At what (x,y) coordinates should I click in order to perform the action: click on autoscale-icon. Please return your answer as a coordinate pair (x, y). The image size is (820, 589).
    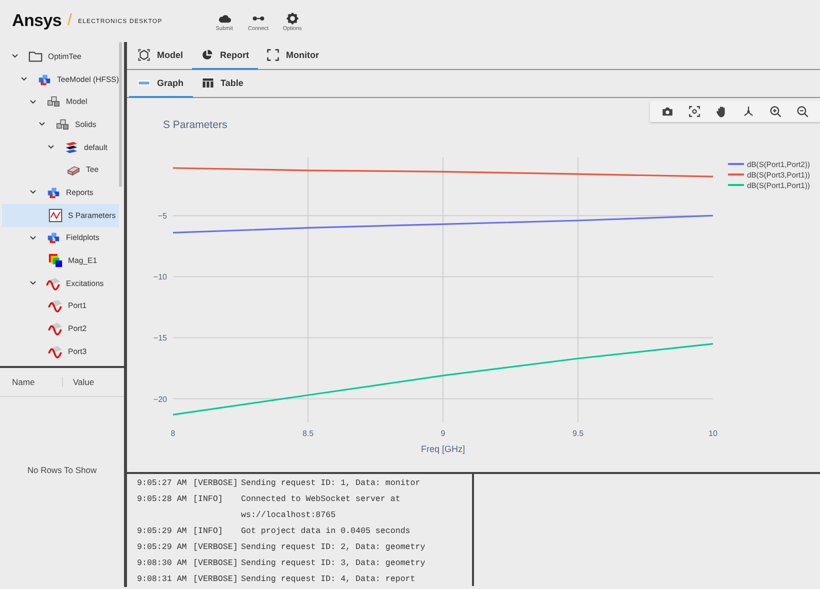
    Looking at the image, I should click on (694, 111).